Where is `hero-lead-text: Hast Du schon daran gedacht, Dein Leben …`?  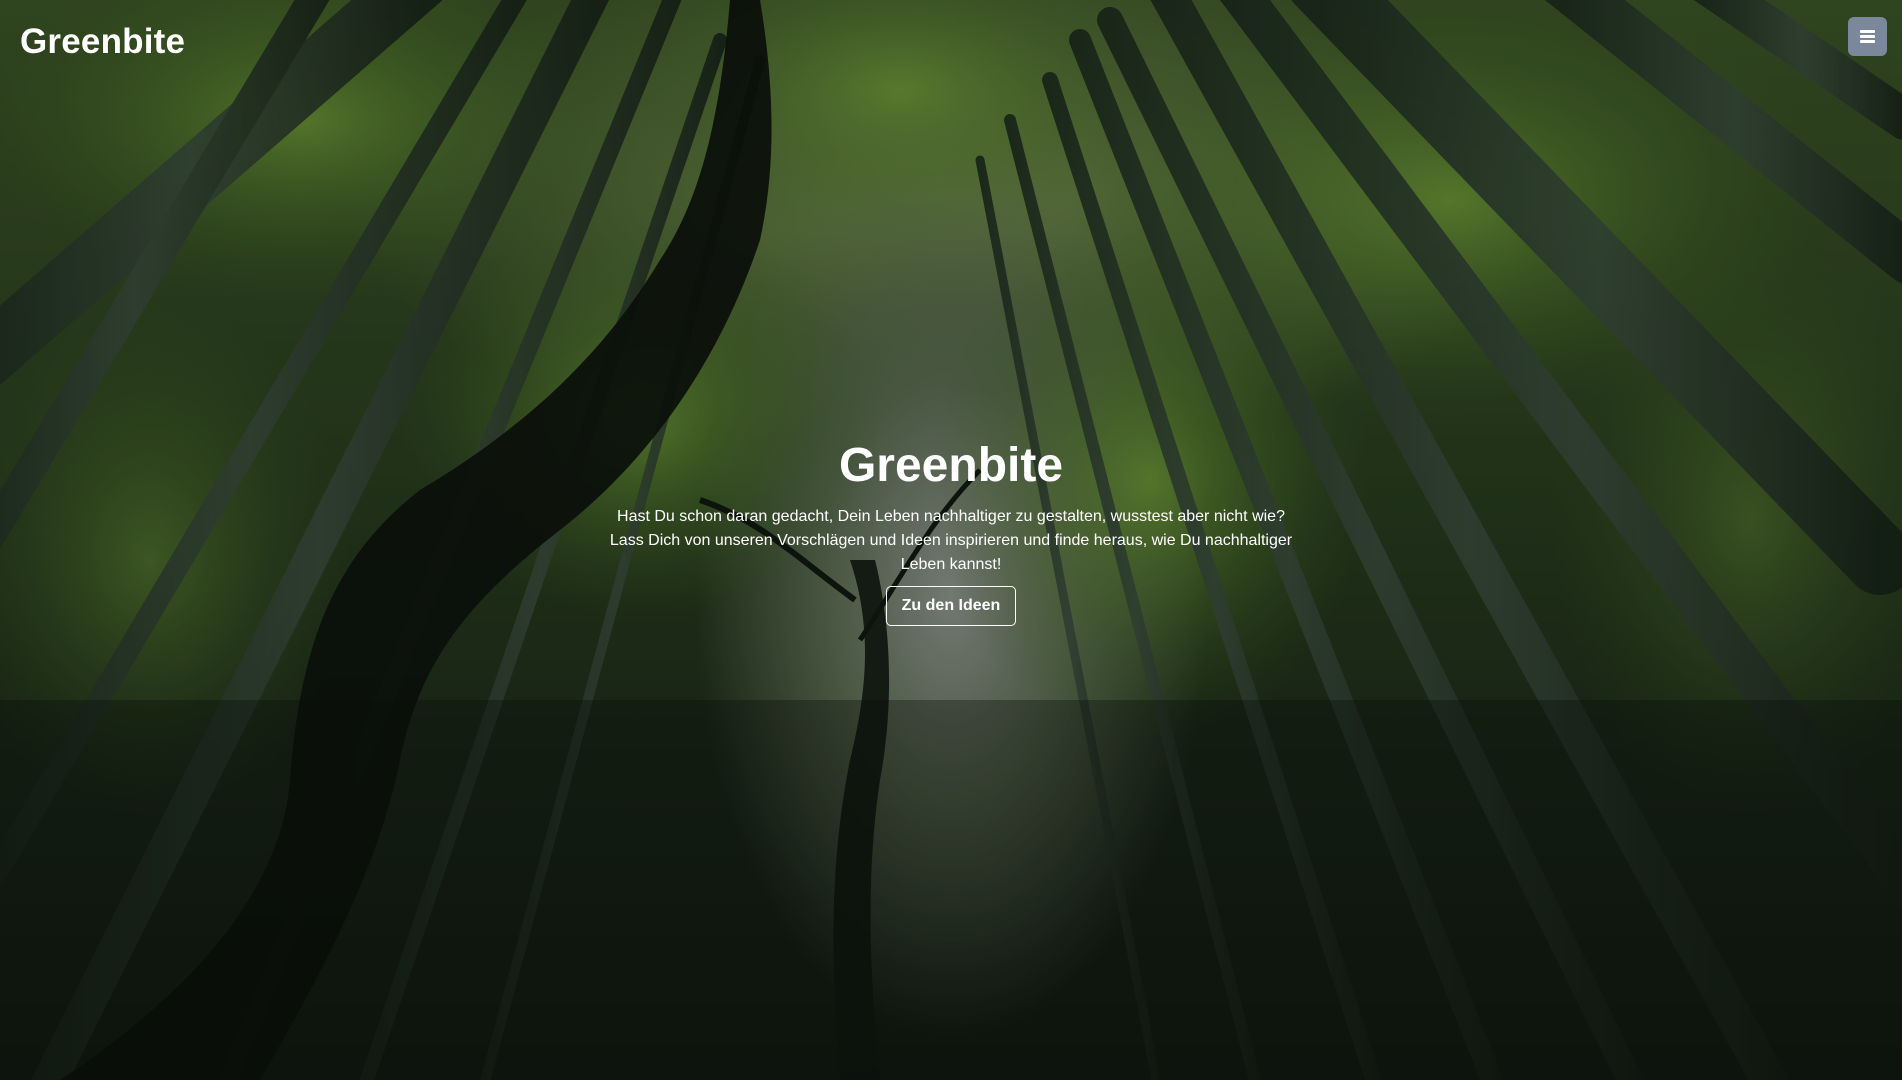 hero-lead-text: Hast Du schon daran gedacht, Dein Leben … is located at coordinates (951, 540).